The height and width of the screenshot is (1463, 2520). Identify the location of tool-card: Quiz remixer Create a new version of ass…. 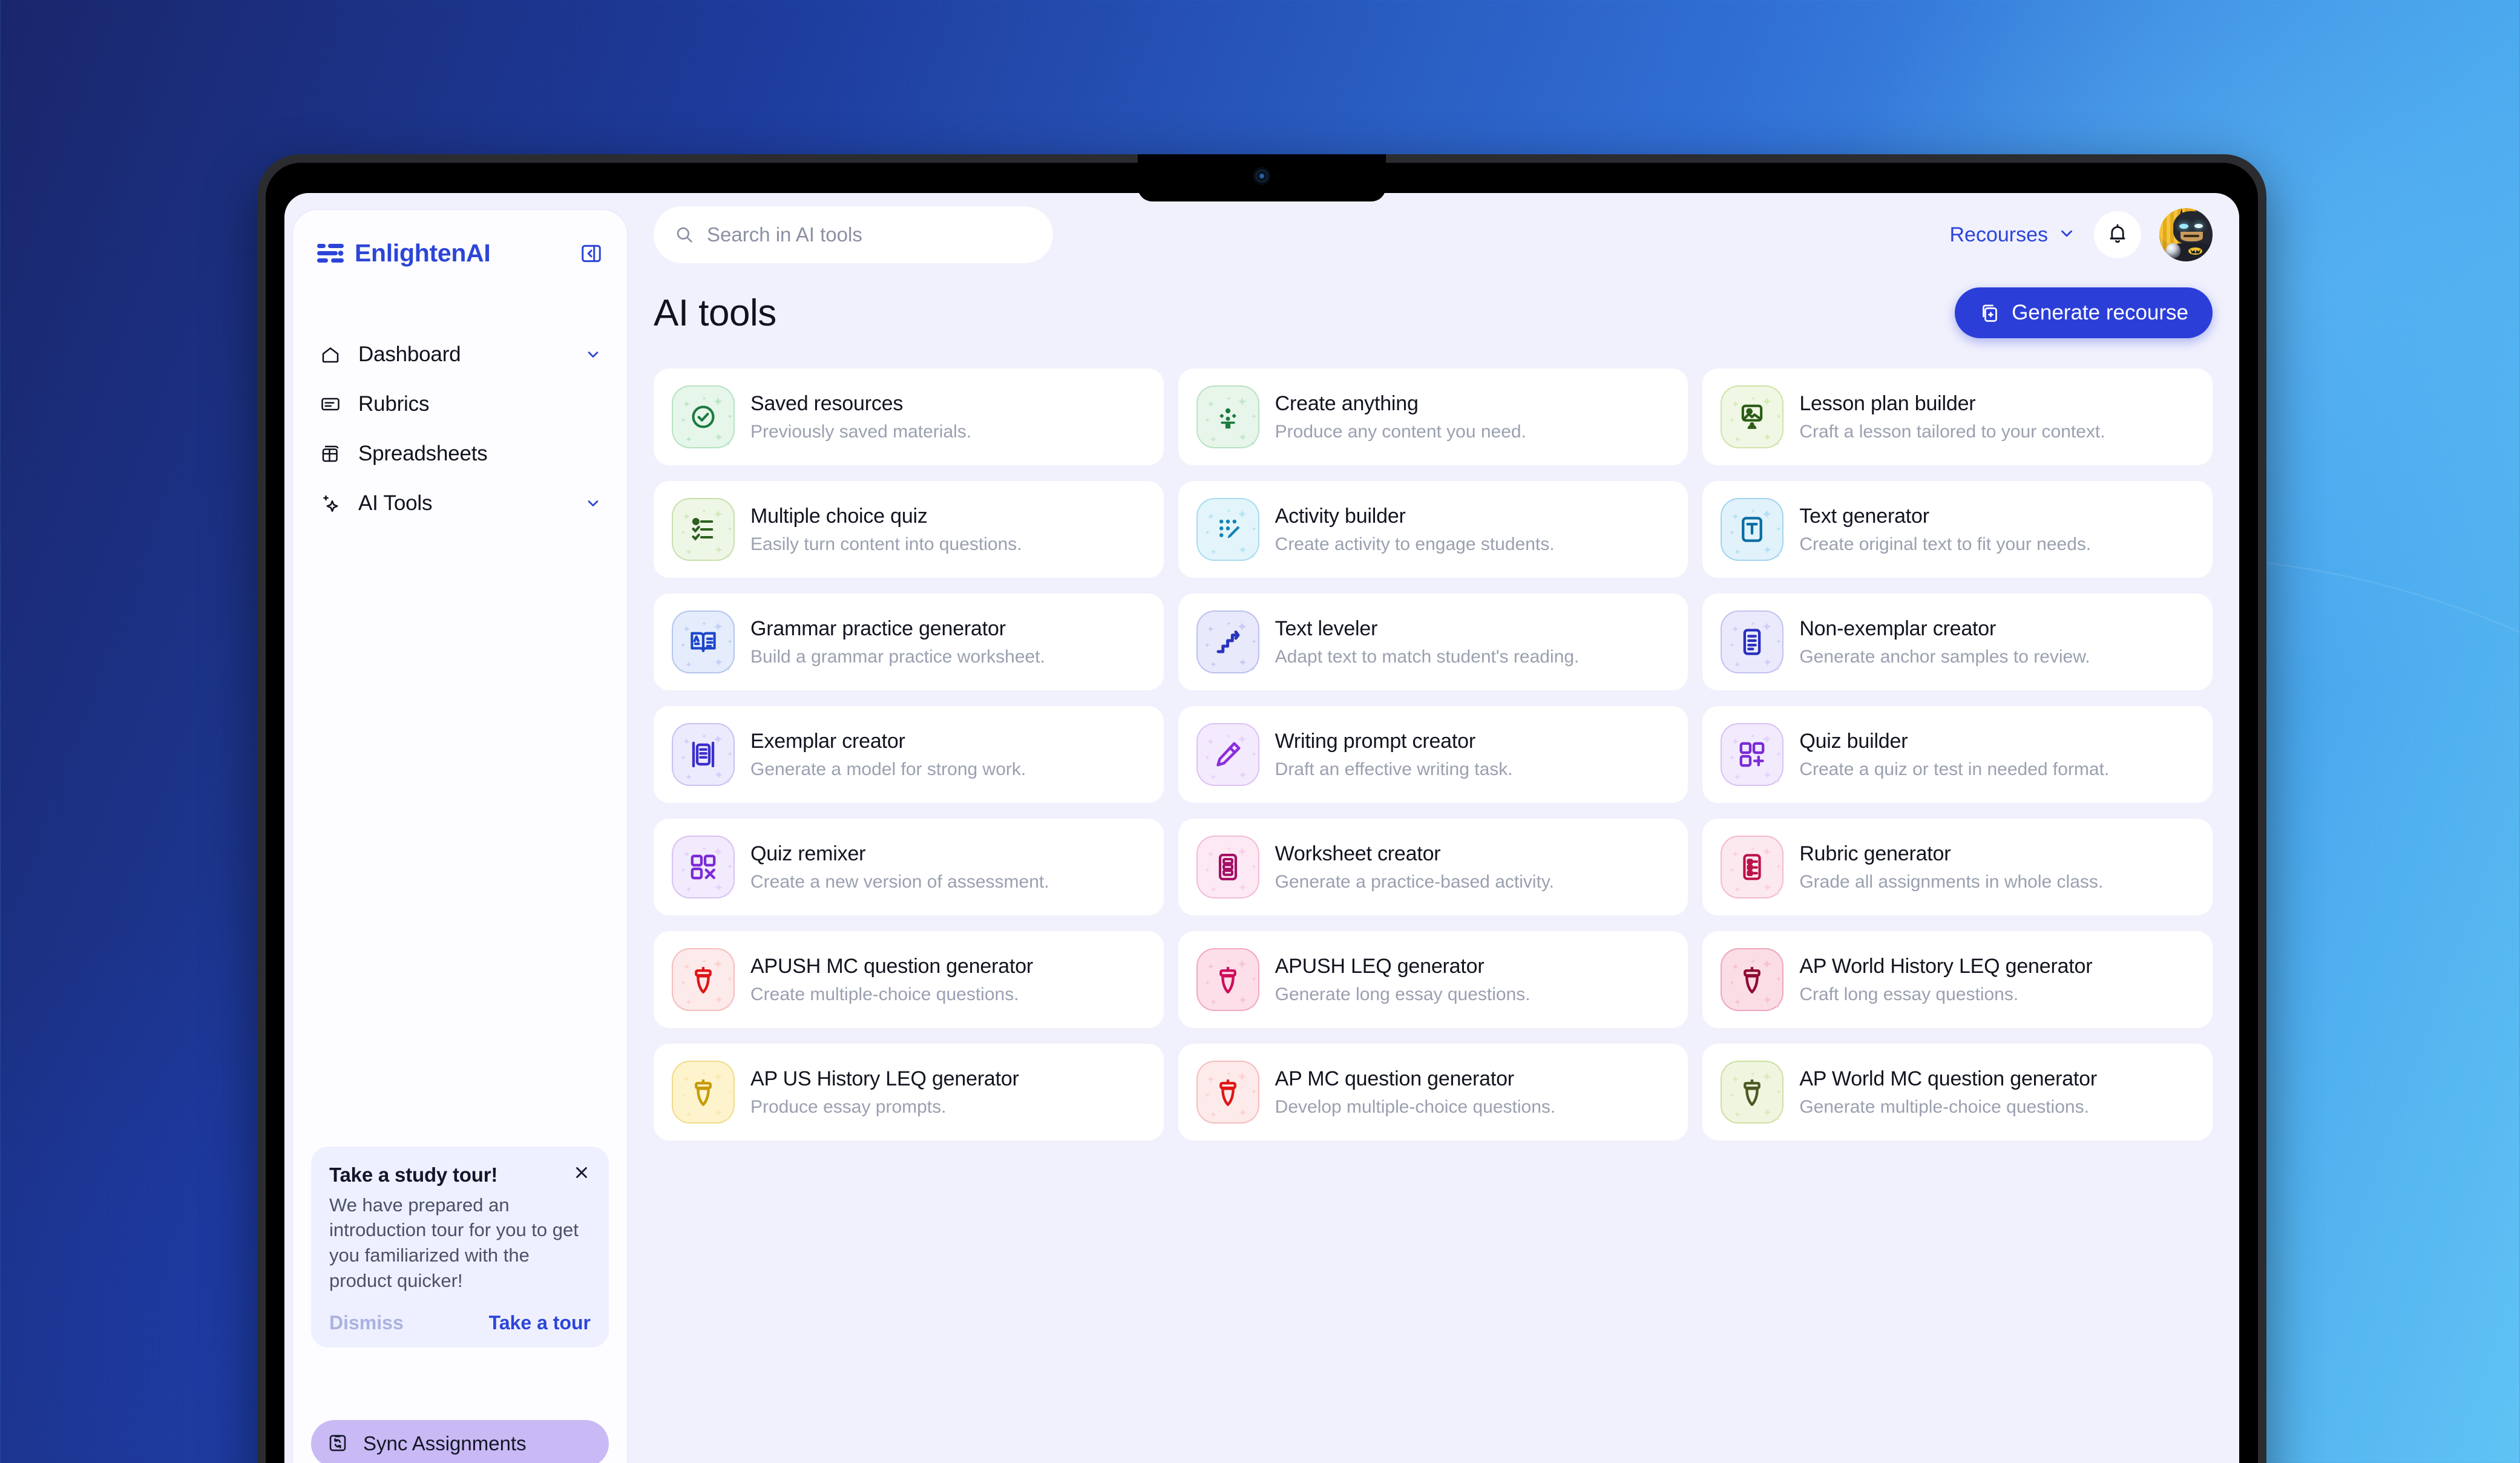
(909, 867).